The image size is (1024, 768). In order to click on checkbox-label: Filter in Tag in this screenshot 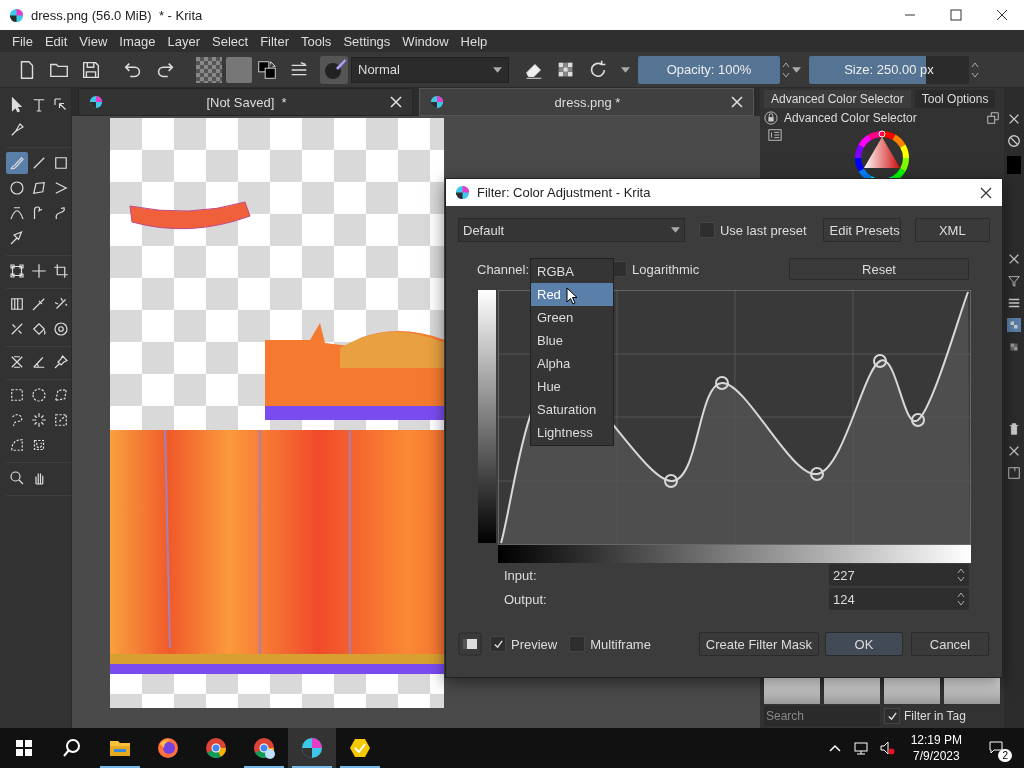, I will do `click(935, 716)`.